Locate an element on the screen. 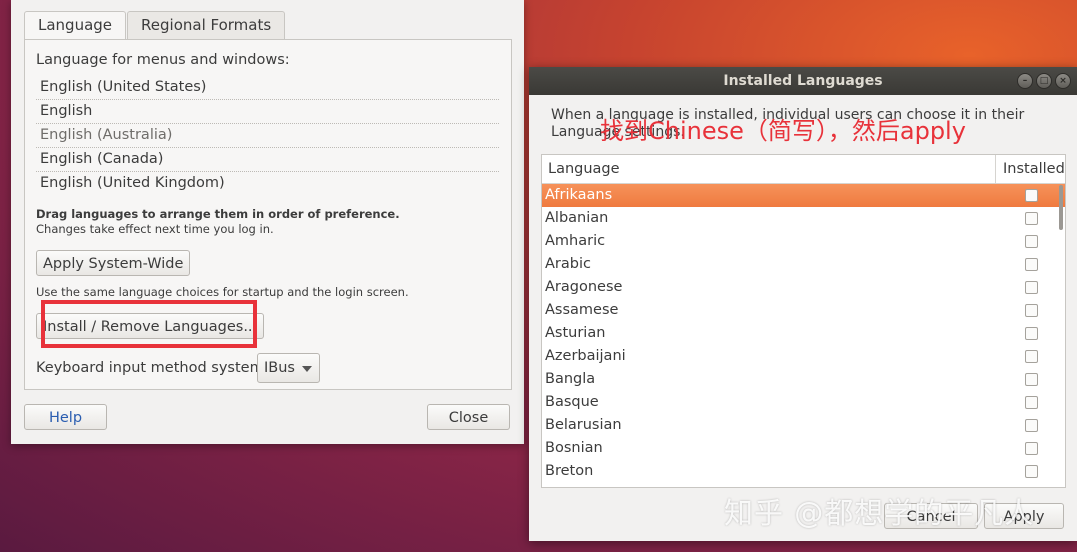  table-scrollbar is located at coordinates (1061, 207).